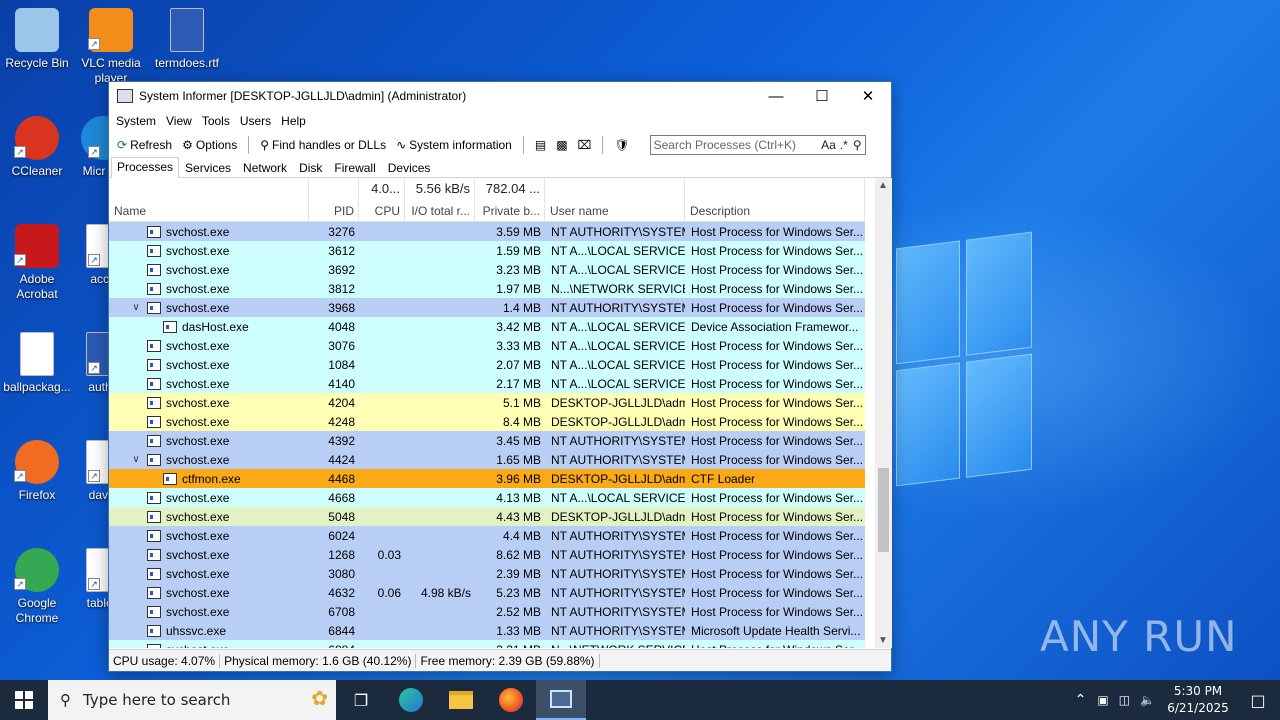  What do you see at coordinates (179, 121) in the screenshot?
I see `menu-view: View` at bounding box center [179, 121].